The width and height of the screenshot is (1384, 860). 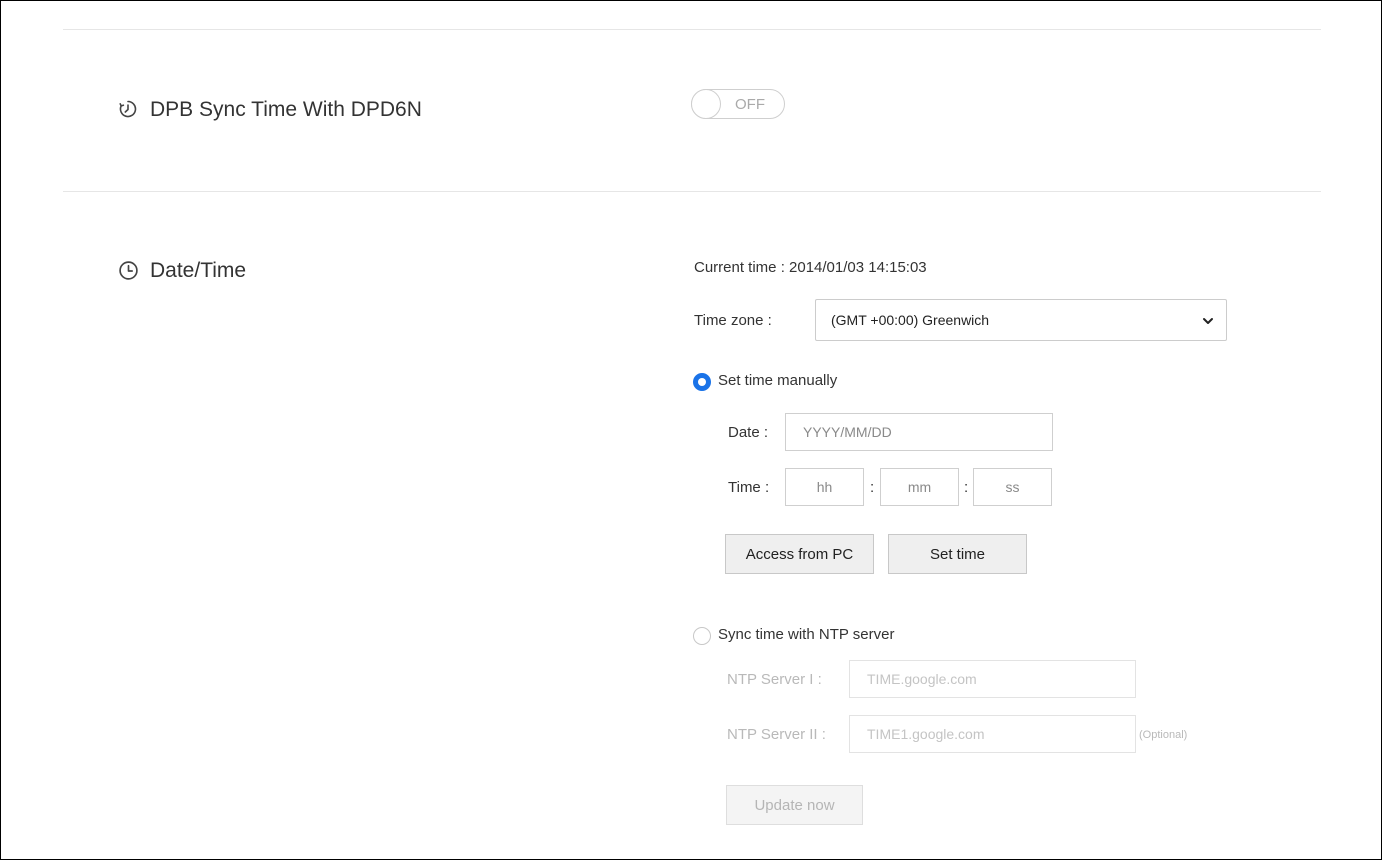 I want to click on middle-divider, so click(x=692, y=191).